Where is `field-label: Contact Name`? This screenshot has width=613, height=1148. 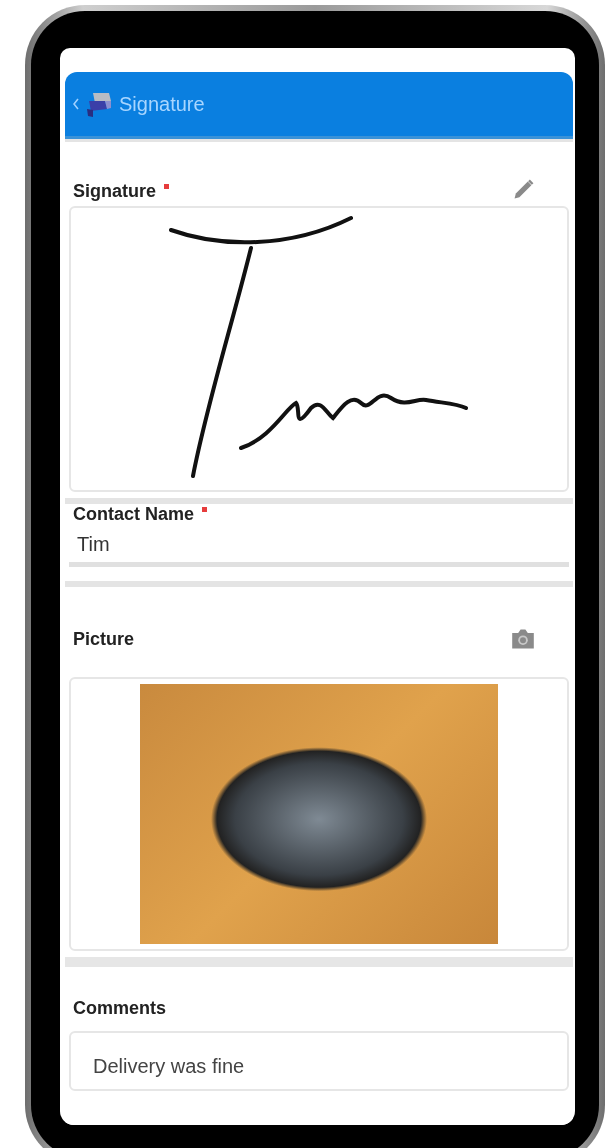 field-label: Contact Name is located at coordinates (134, 514).